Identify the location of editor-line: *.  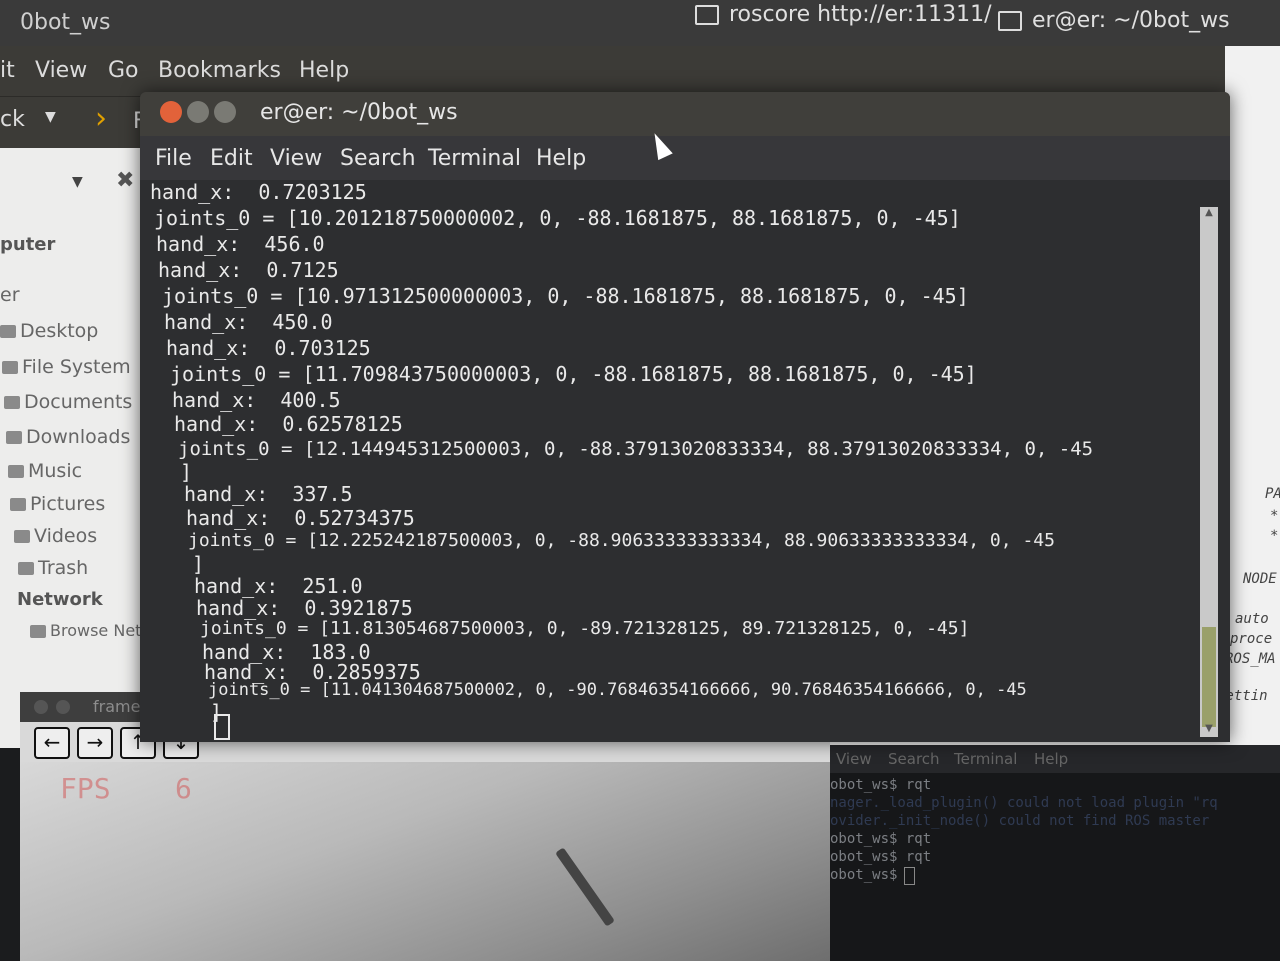
(1274, 536).